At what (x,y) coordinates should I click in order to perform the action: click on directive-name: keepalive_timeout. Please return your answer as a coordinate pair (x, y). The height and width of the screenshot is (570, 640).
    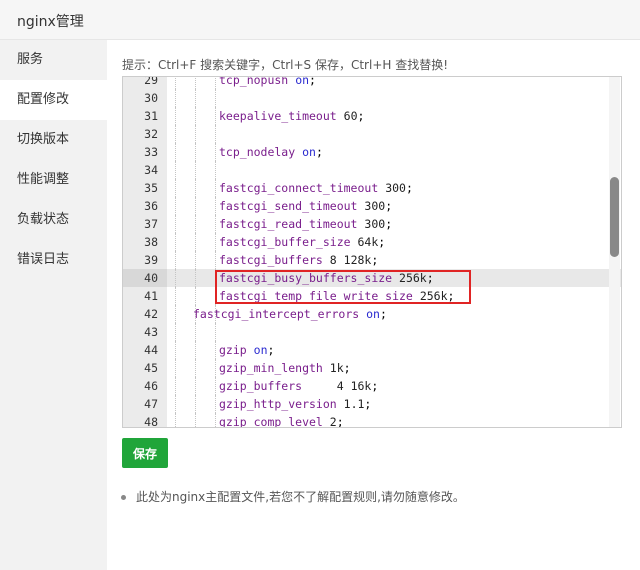
    Looking at the image, I should click on (278, 116).